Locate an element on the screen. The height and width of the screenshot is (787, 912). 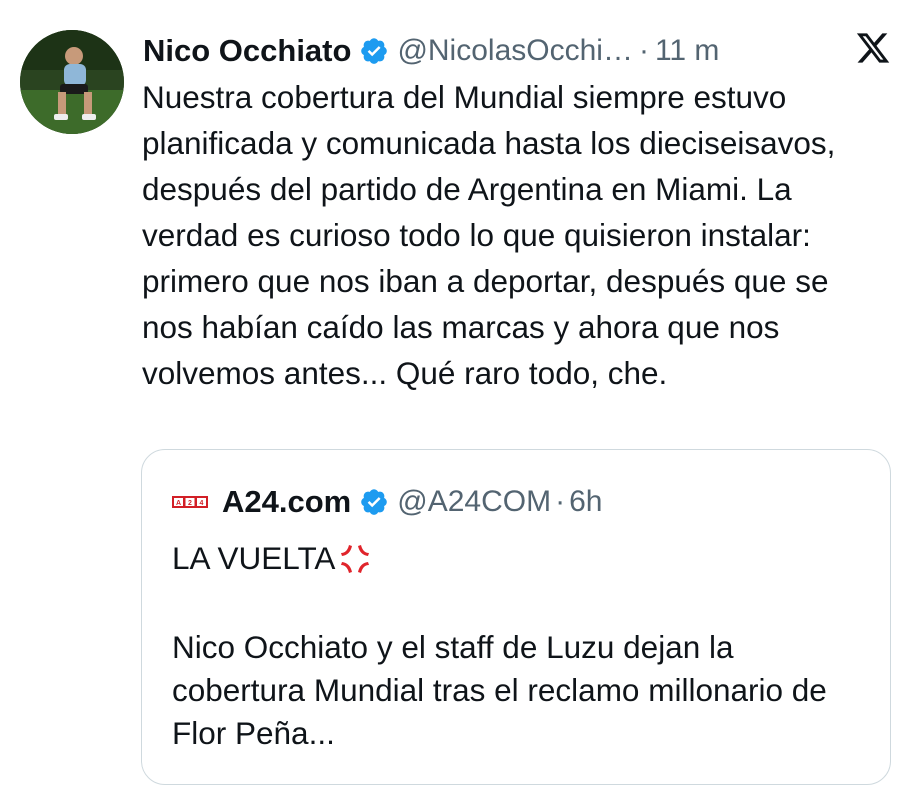
avatar-image is located at coordinates (72, 82).